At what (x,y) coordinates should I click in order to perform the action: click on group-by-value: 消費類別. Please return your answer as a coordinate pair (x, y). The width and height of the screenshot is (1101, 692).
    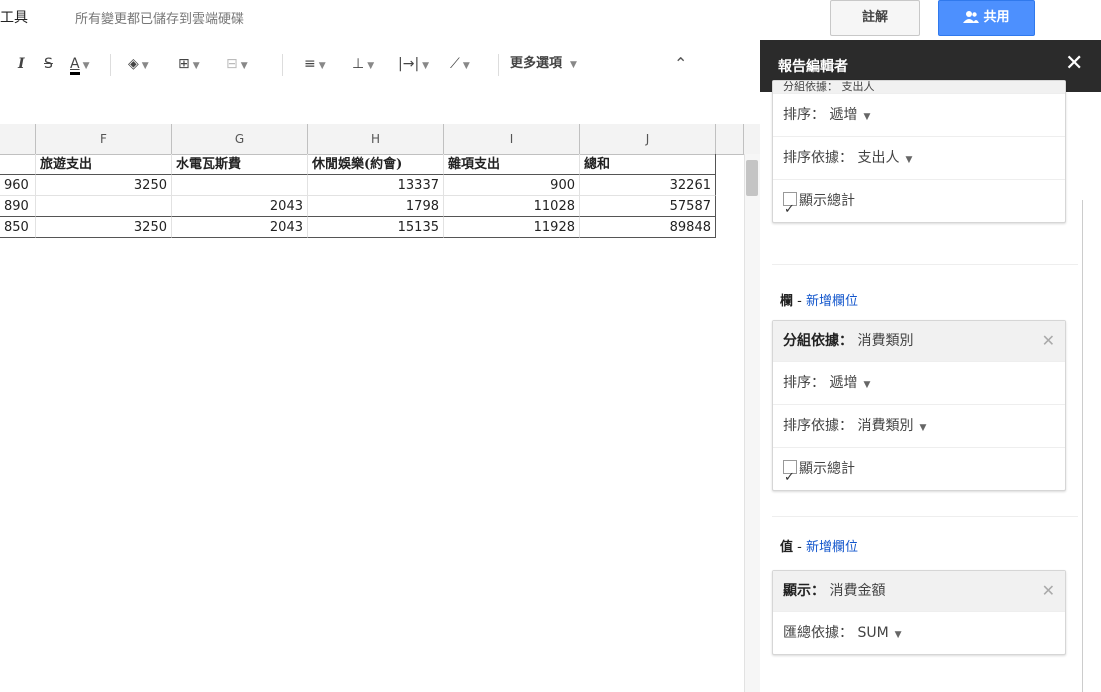
    Looking at the image, I should click on (885, 341).